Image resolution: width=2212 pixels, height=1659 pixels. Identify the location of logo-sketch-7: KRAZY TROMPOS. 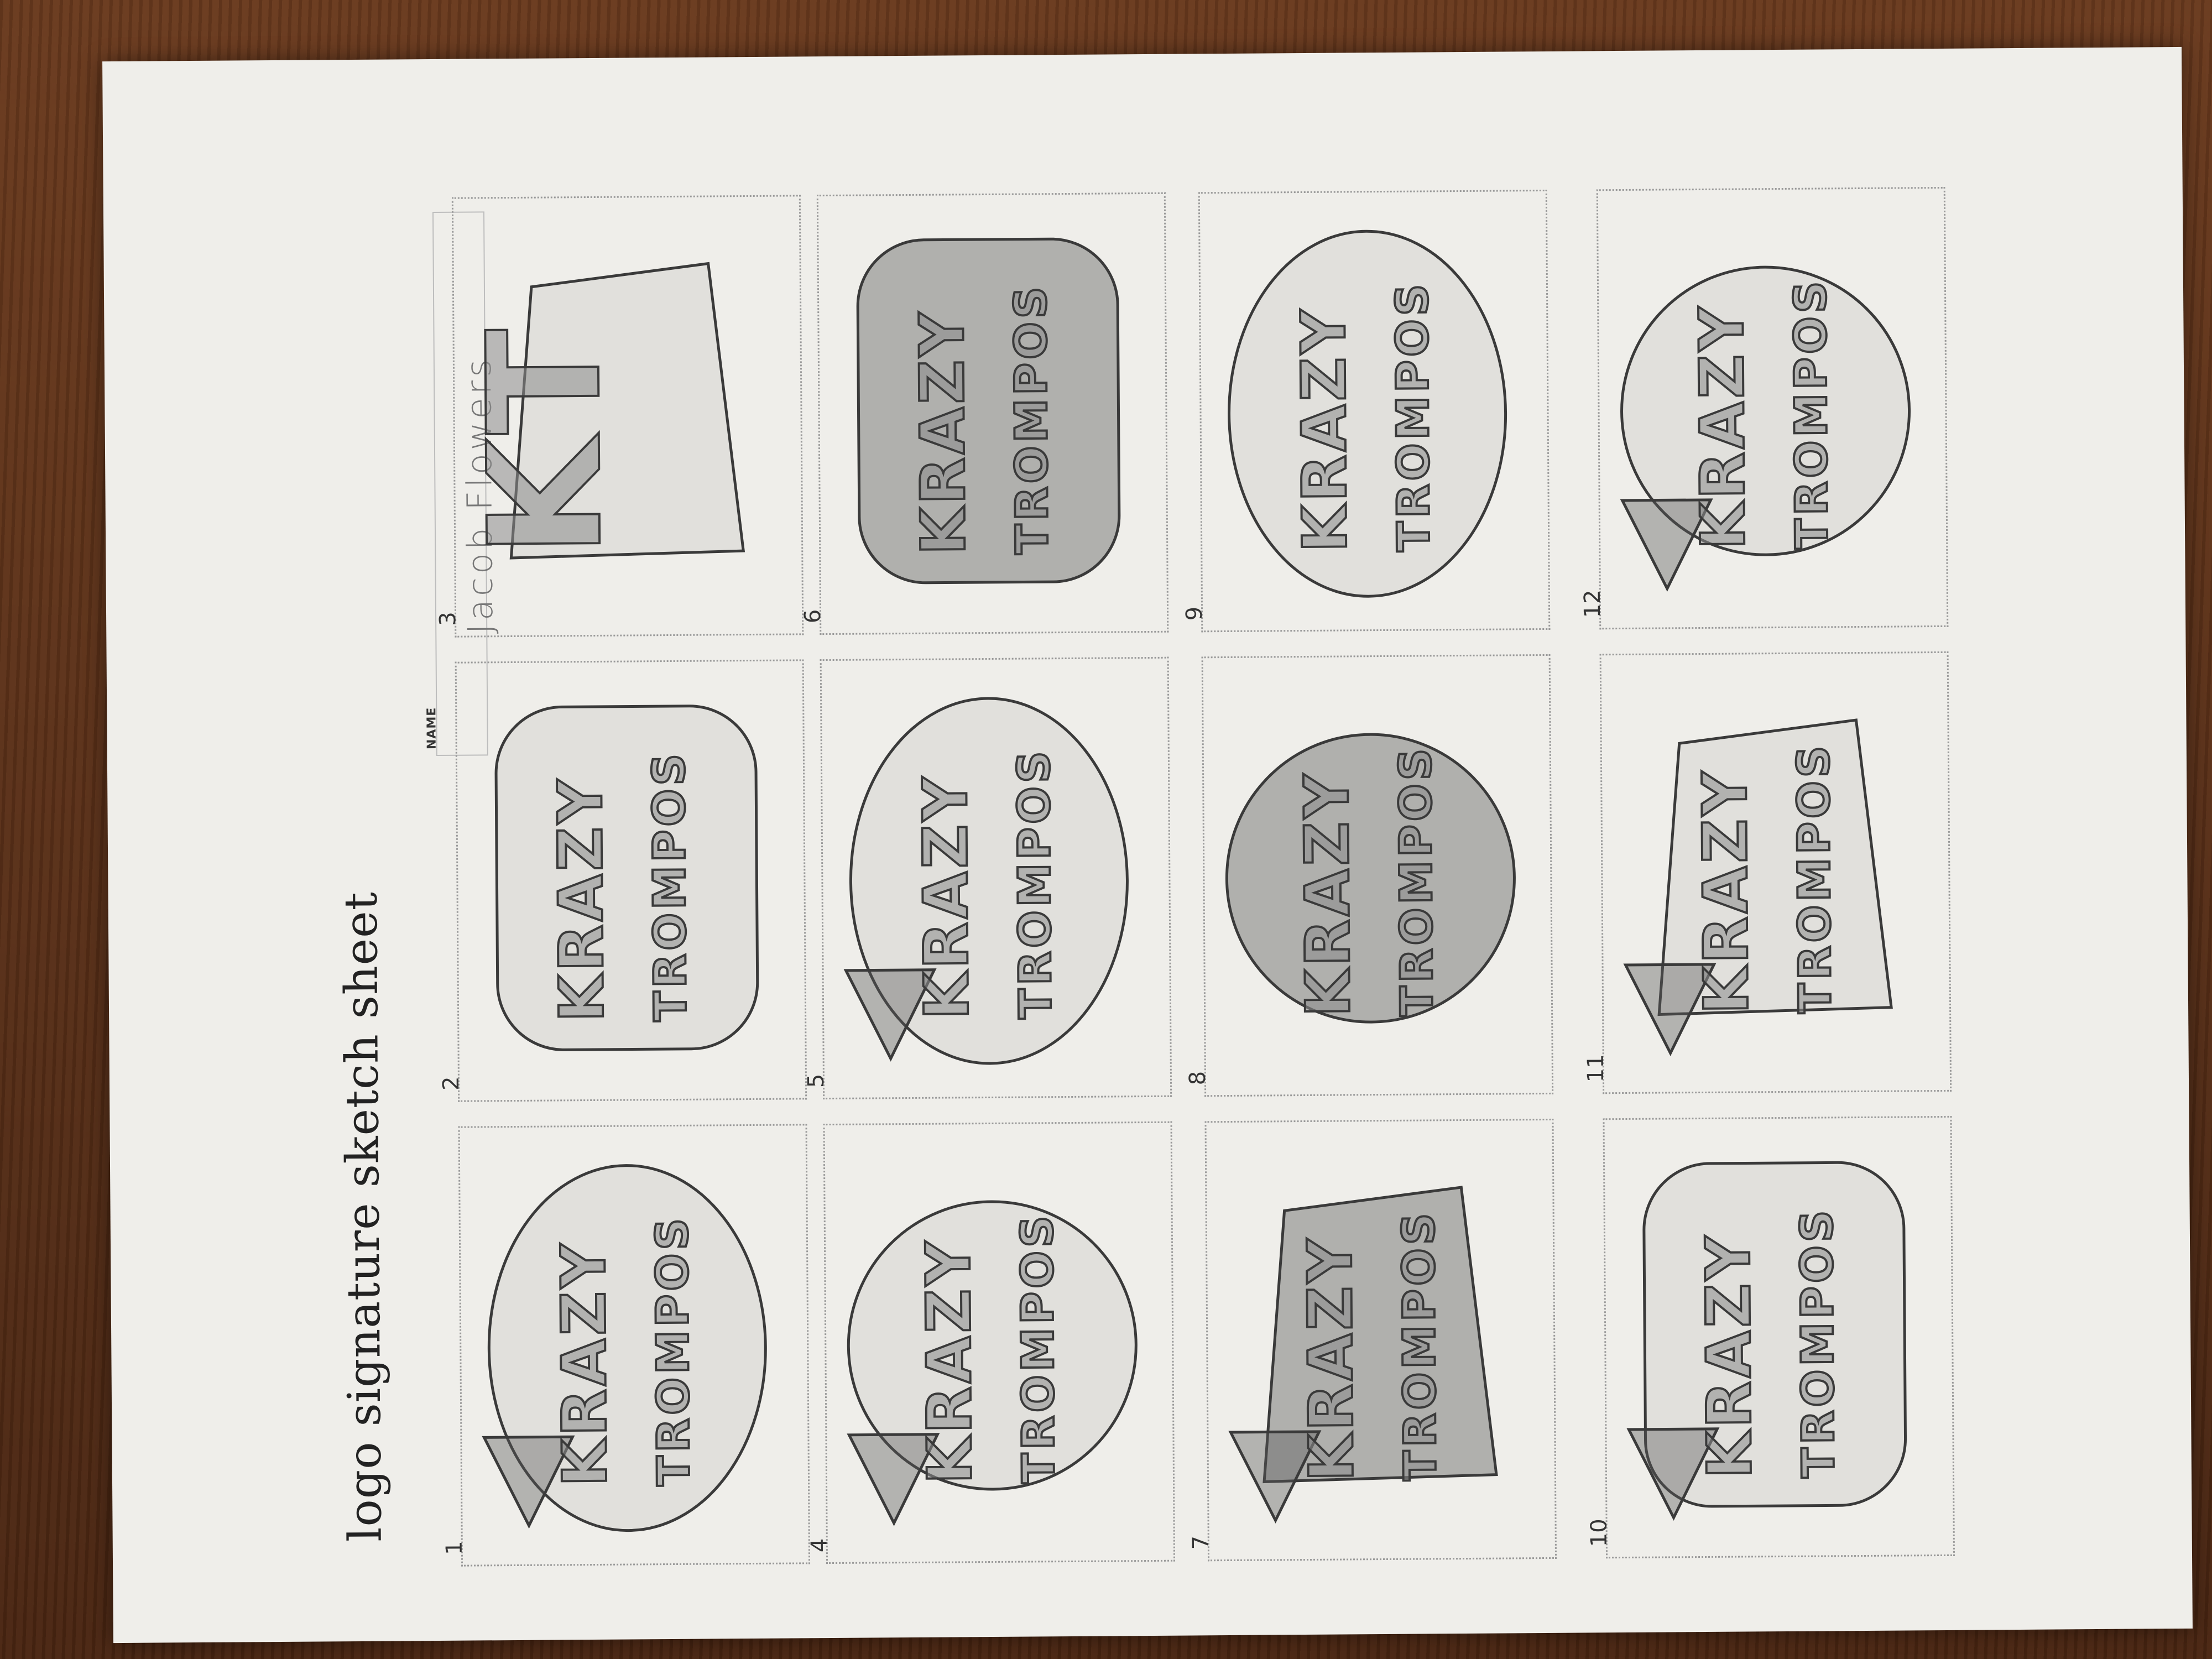
(1363, 1355).